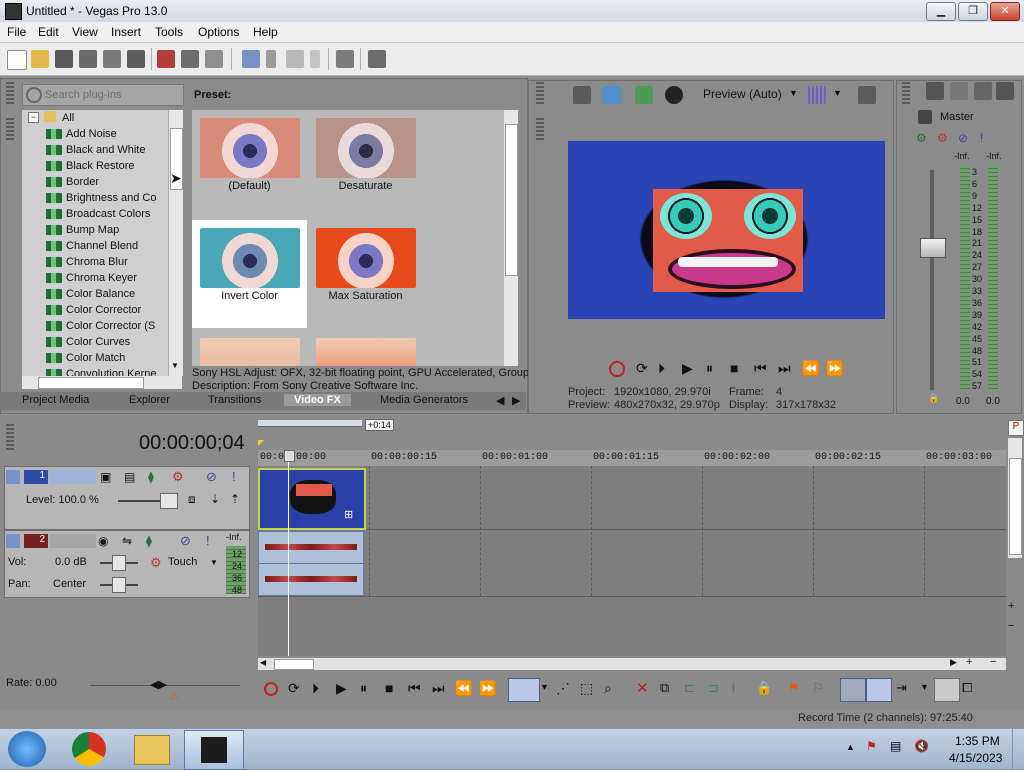 The width and height of the screenshot is (1024, 770). Describe the element at coordinates (977, 741) in the screenshot. I see `clock-time: 1:35 PM` at that location.